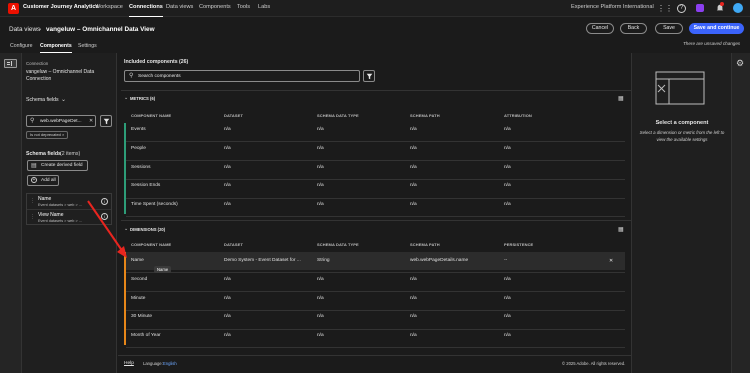 This screenshot has width=750, height=373. What do you see at coordinates (518, 115) in the screenshot?
I see `col-attribution: ATTRIBUTION` at bounding box center [518, 115].